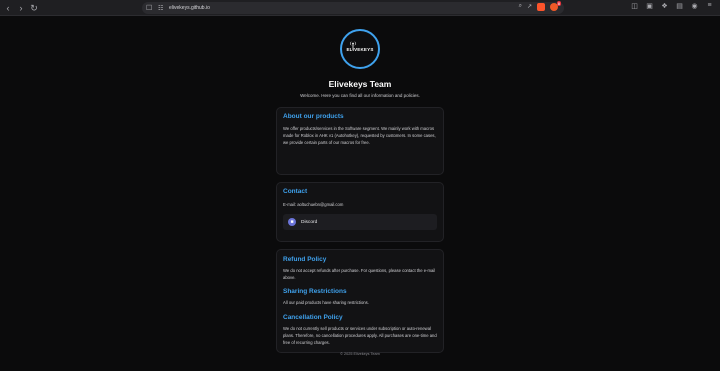  Describe the element at coordinates (709, 6) in the screenshot. I see `menu-icon: ≡` at that location.